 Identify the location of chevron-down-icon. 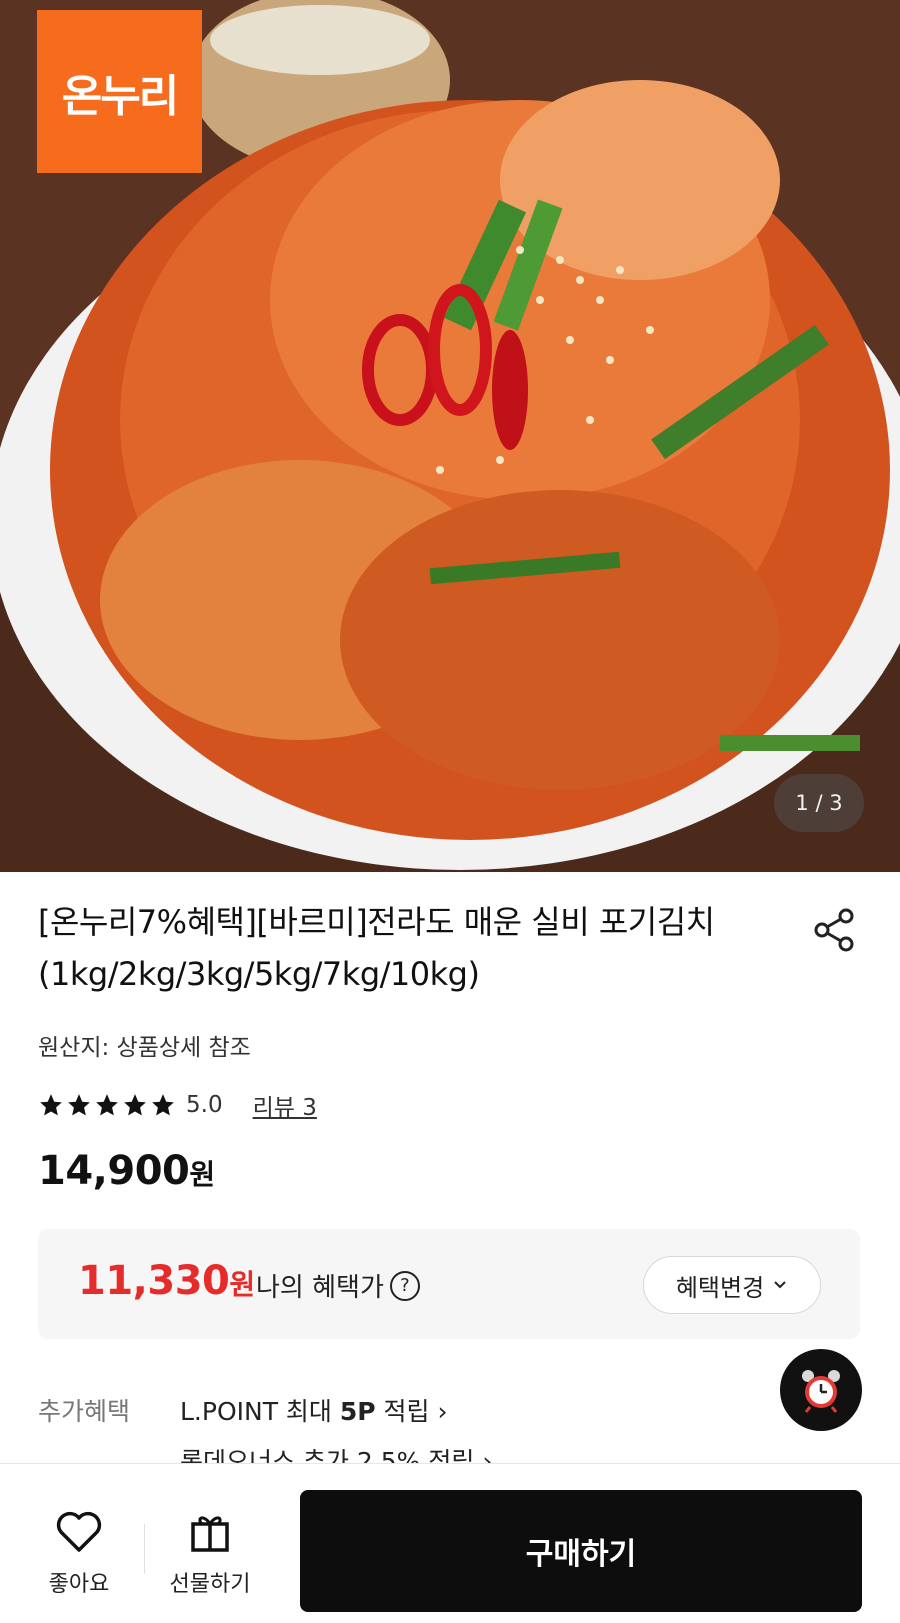
(780, 1285).